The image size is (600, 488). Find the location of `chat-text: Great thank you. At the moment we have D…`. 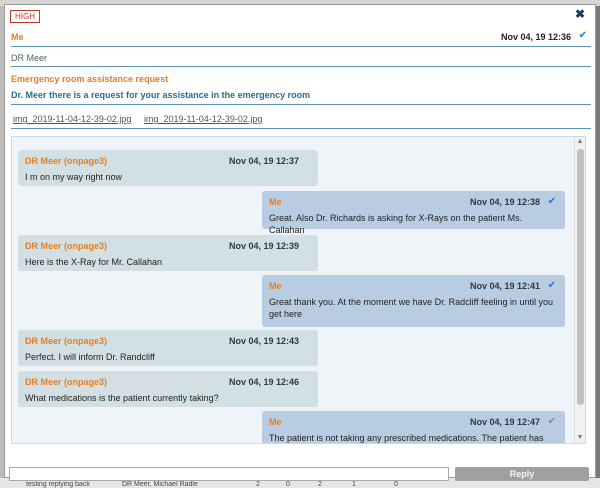

chat-text: Great thank you. At the moment we have D… is located at coordinates (411, 308).